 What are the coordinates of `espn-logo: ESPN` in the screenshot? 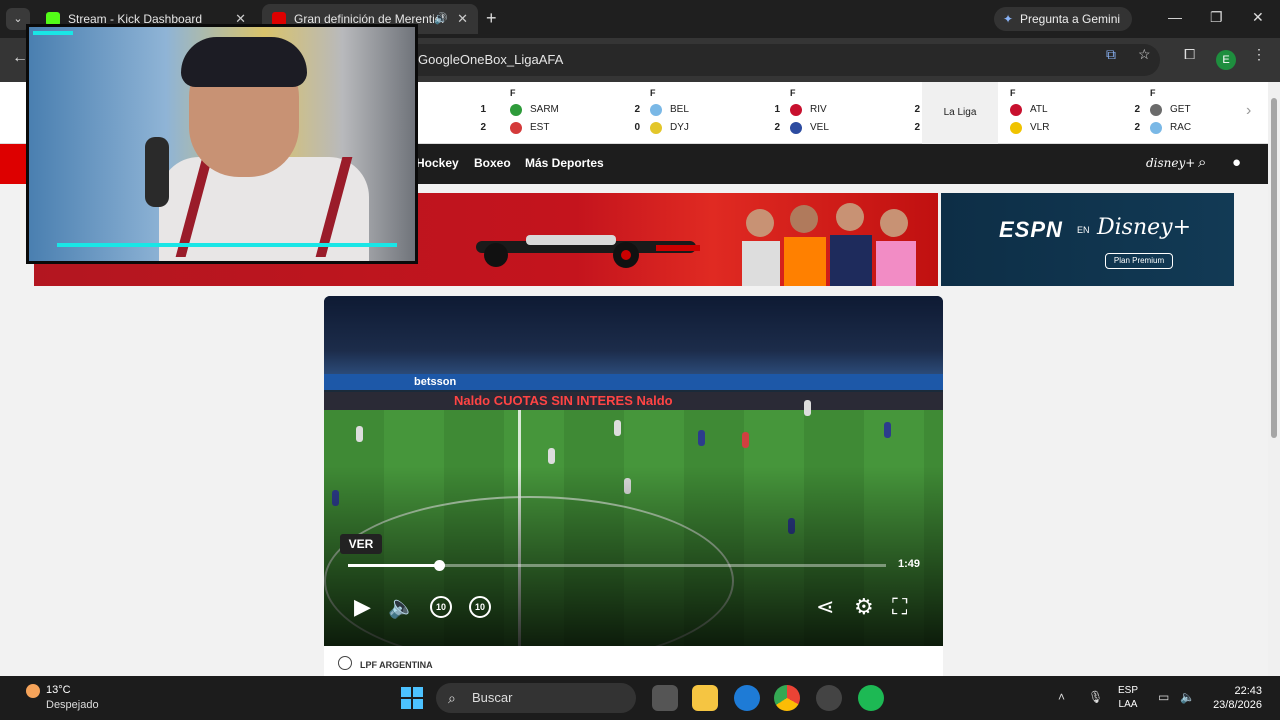 It's located at (1031, 229).